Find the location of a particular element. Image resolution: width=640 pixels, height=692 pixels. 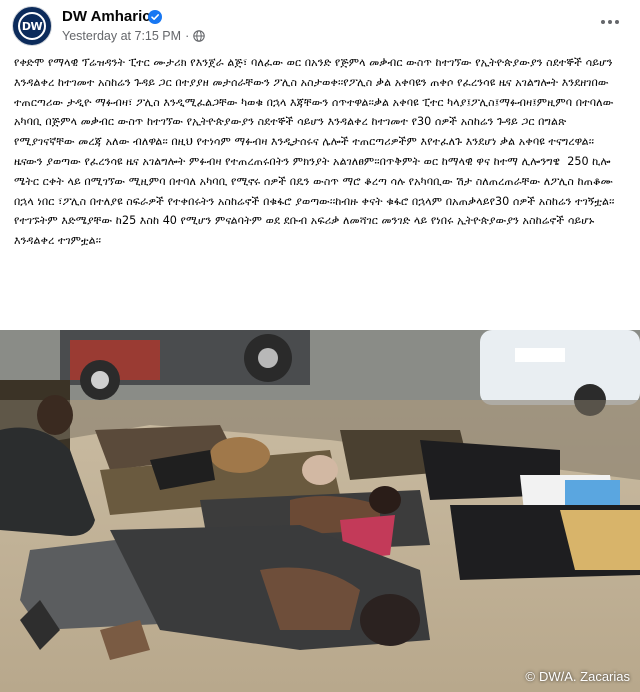

post-meta: Yesterday at 7:15 PM · is located at coordinates (133, 36).